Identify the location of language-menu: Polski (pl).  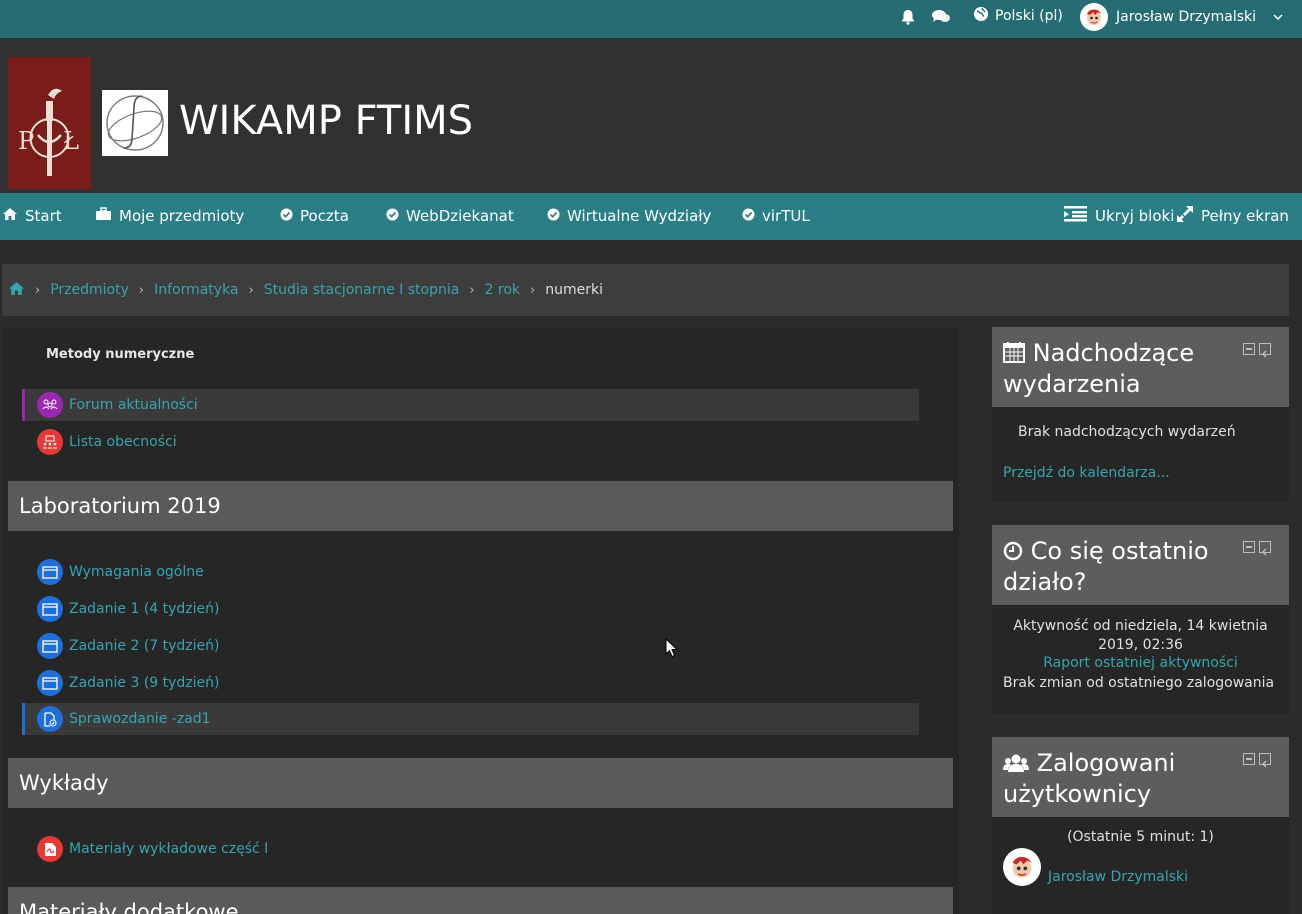
(1018, 16).